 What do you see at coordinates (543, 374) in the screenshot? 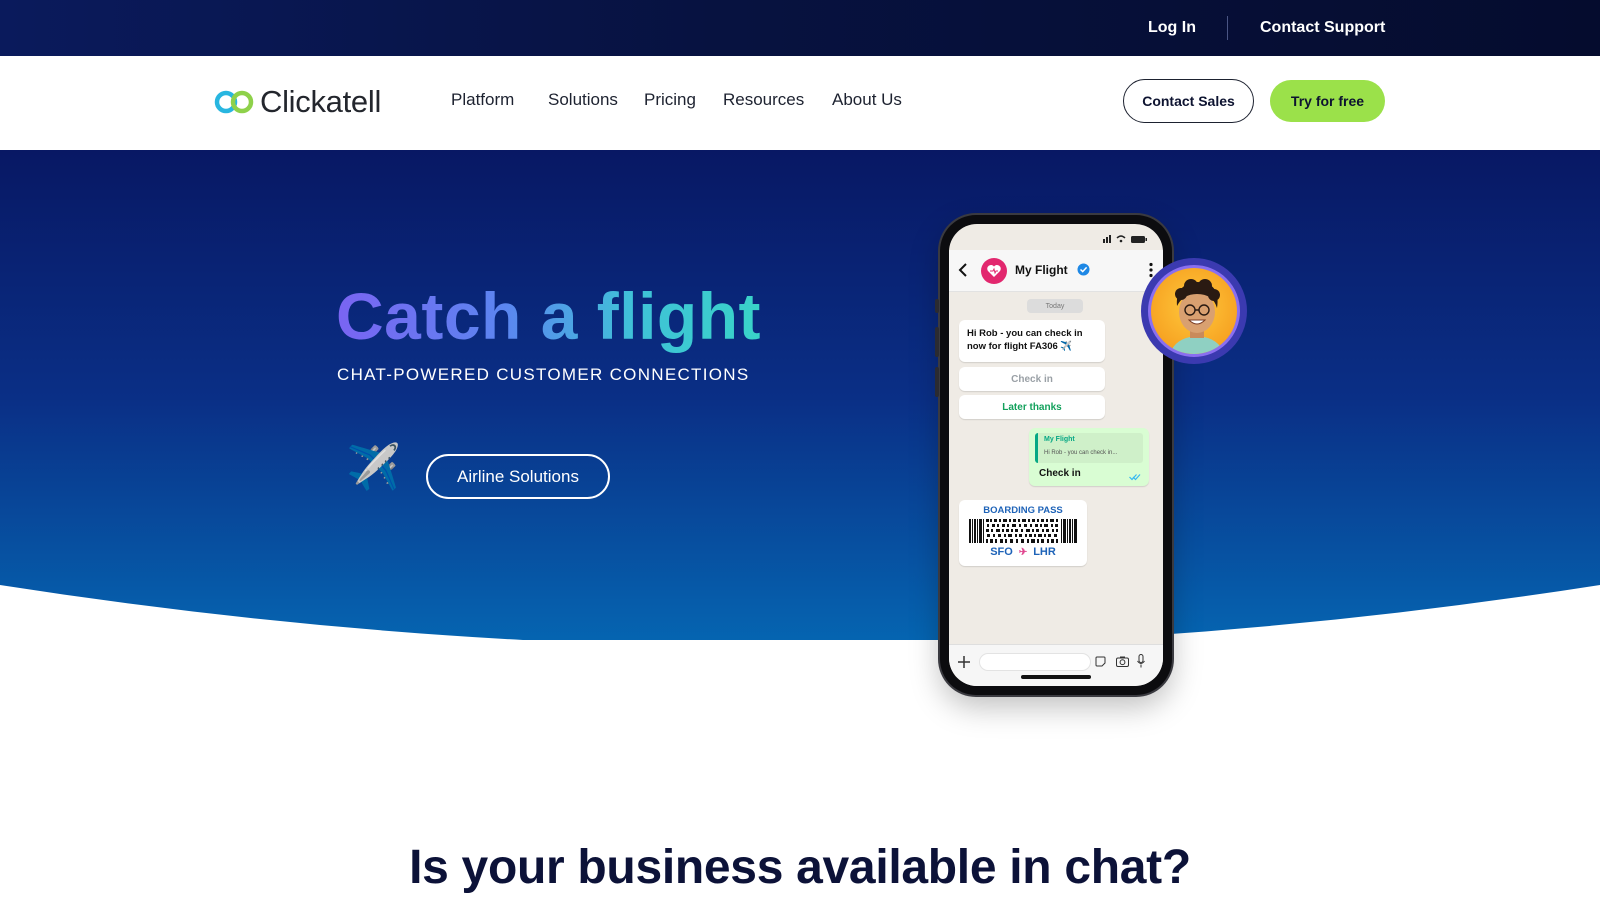
I see `hero-subtitle: CHAT-POWERED CUSTOMER CONNECTIONS` at bounding box center [543, 374].